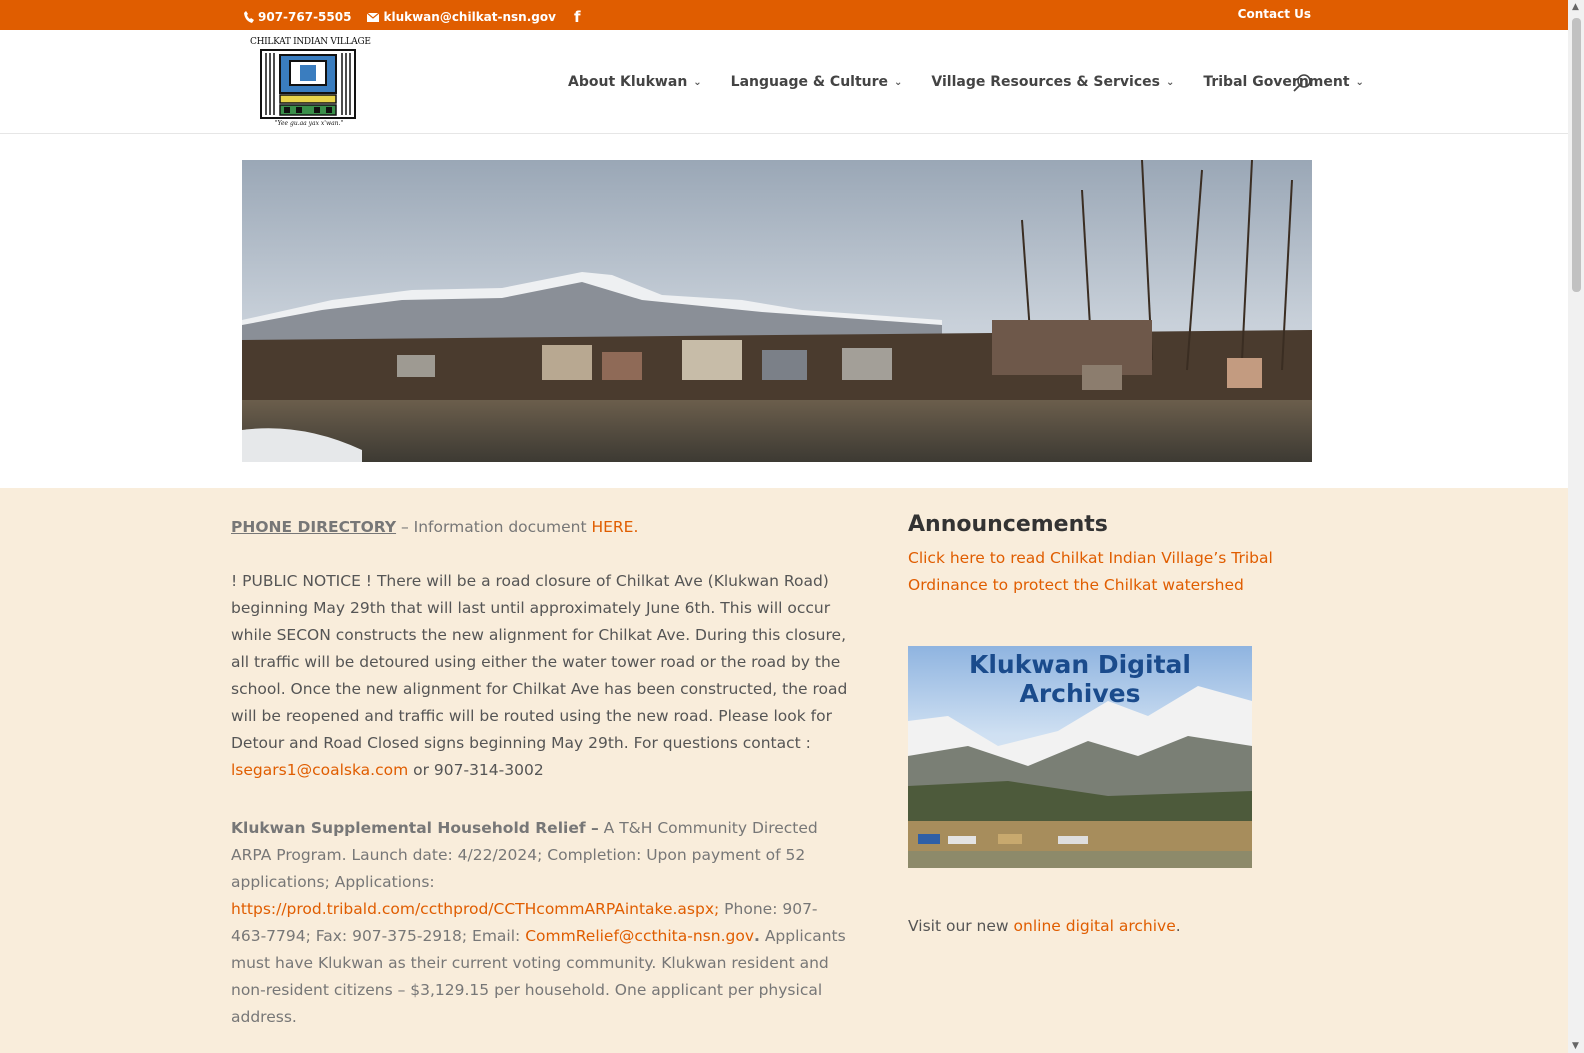 This screenshot has height=1053, width=1584. I want to click on announcements-heading: Announcements, so click(1008, 524).